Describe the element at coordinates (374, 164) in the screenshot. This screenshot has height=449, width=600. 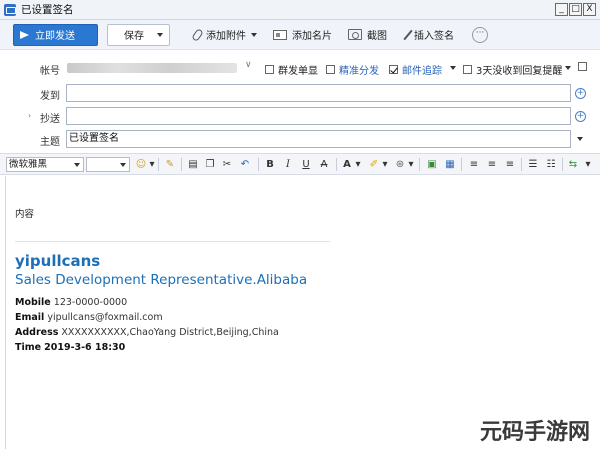
I see `highlight-icon: ✐` at that location.